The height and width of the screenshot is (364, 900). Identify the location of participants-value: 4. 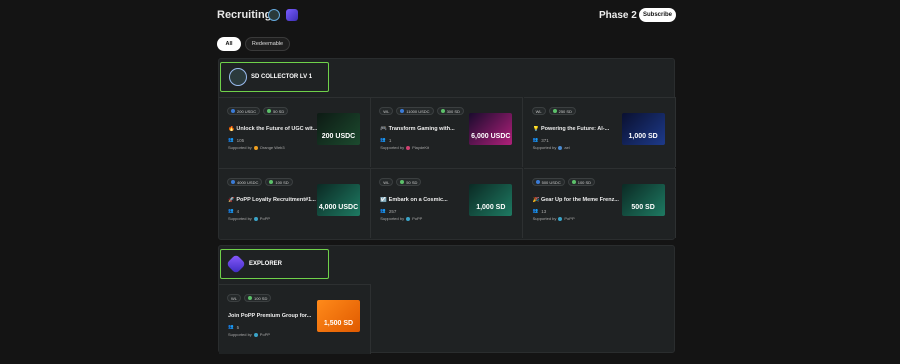
(238, 211).